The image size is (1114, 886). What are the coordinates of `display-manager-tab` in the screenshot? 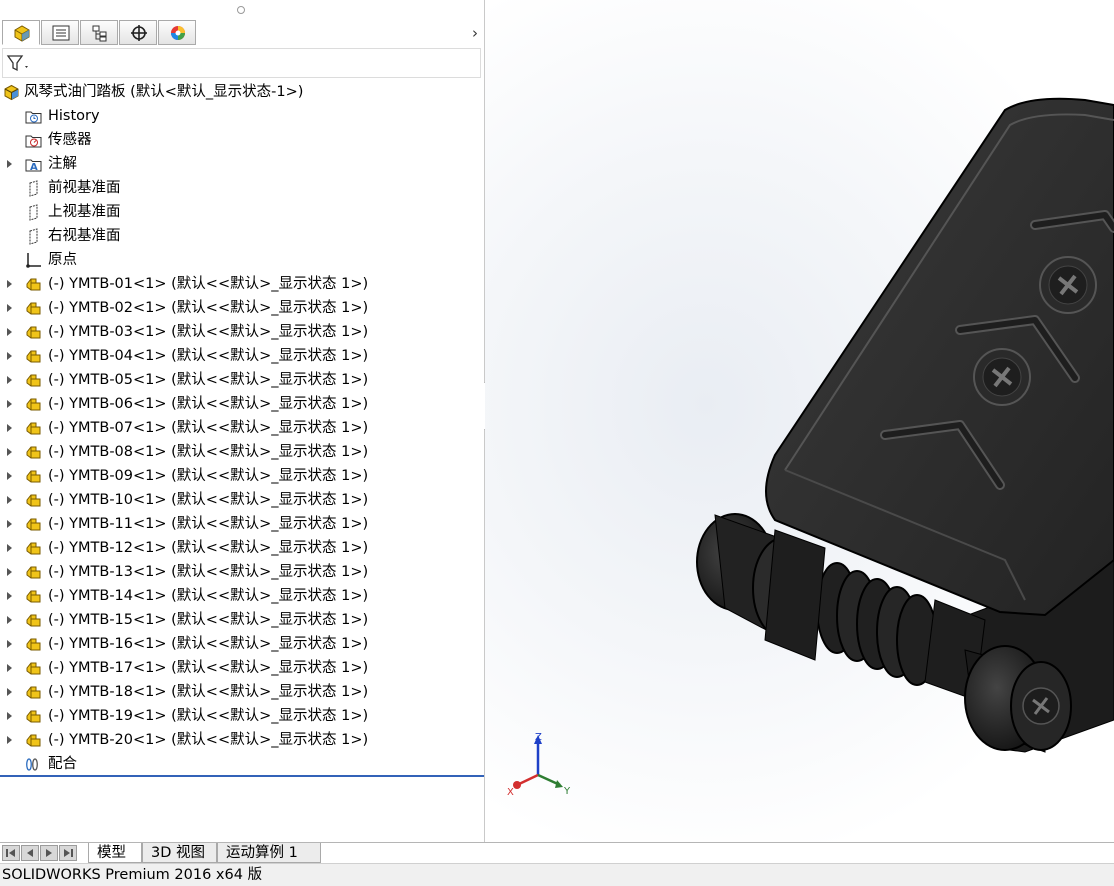 It's located at (177, 32).